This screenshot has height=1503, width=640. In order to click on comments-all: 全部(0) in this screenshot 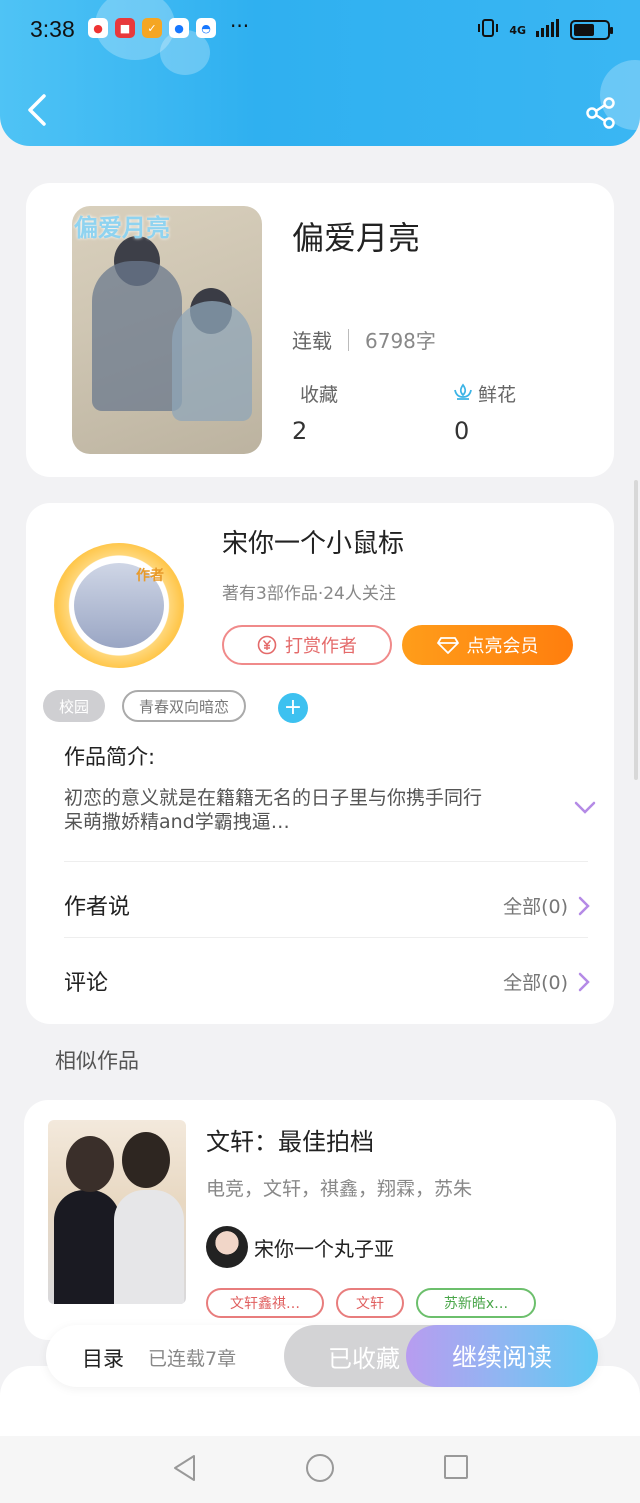, I will do `click(546, 981)`.